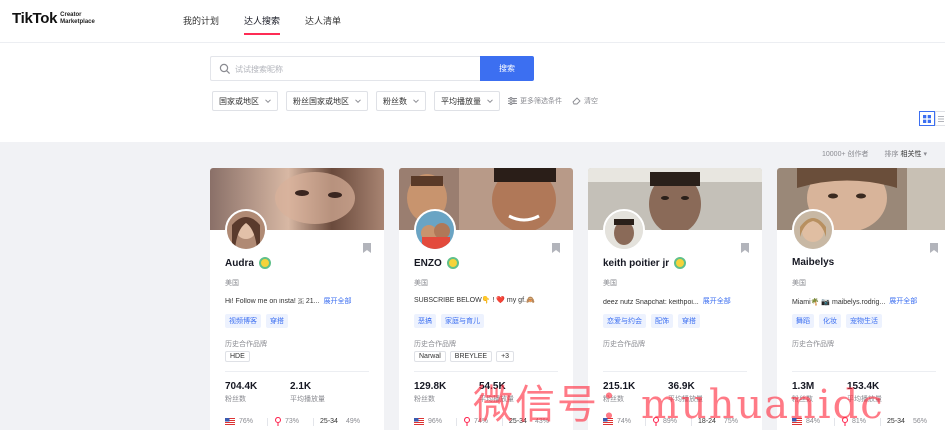 The image size is (945, 430). I want to click on list-icon, so click(940, 118).